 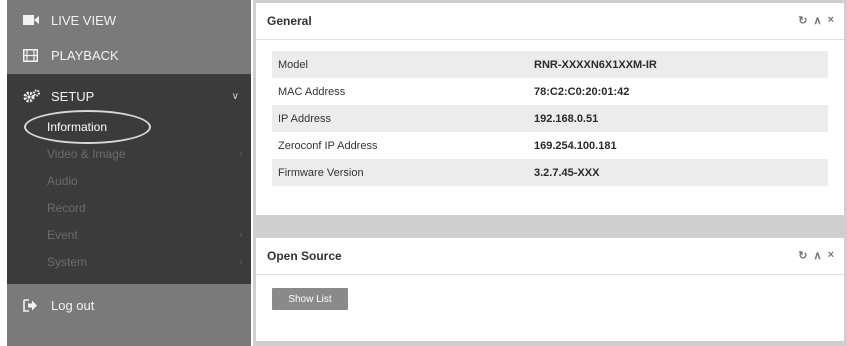 I want to click on nav-live-view-label: LIVE VIEW, so click(x=84, y=20).